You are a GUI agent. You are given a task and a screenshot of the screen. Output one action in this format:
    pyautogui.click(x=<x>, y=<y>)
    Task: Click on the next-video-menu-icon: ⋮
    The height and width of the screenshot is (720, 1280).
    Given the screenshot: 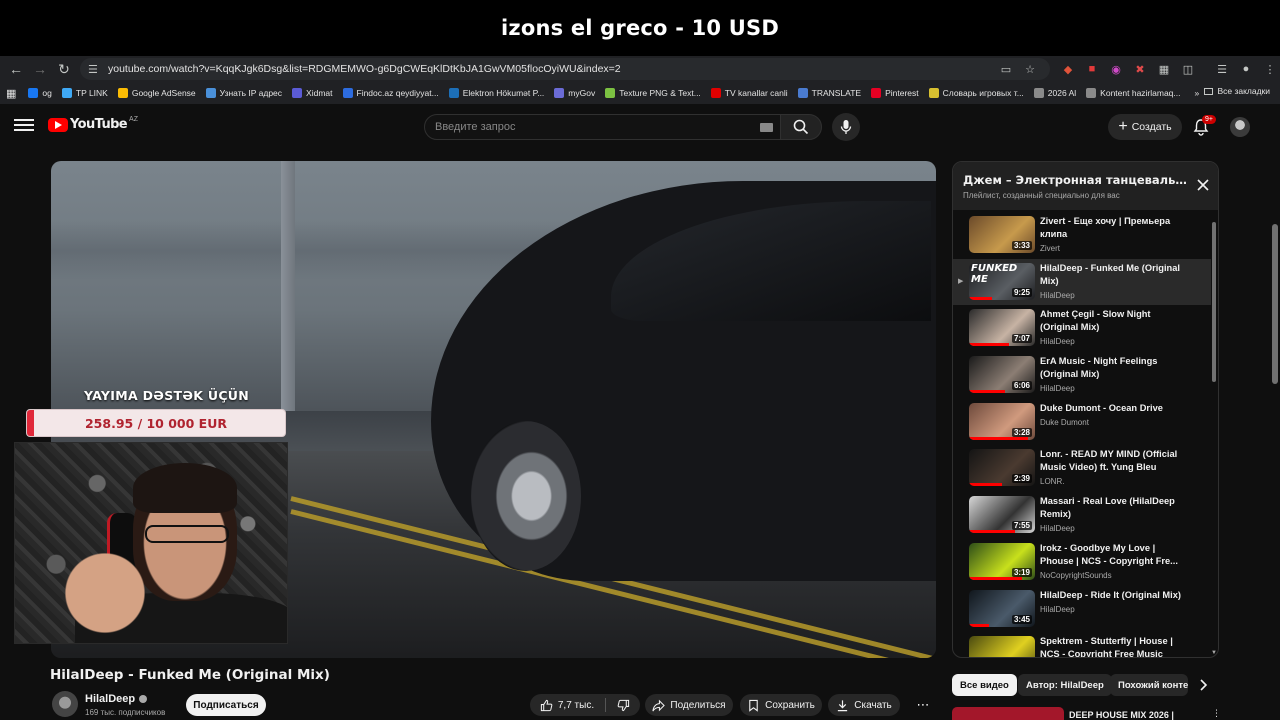 What is the action you would take?
    pyautogui.click(x=1216, y=713)
    